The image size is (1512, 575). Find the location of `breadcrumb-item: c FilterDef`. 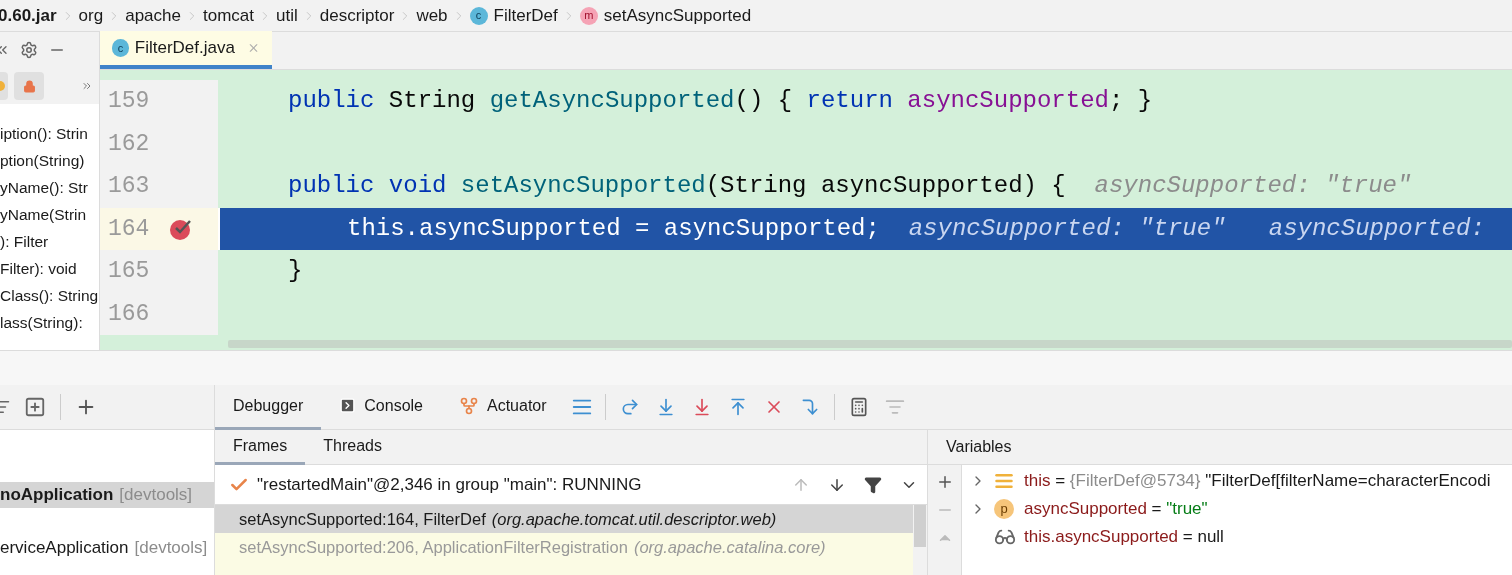

breadcrumb-item: c FilterDef is located at coordinates (513, 15).